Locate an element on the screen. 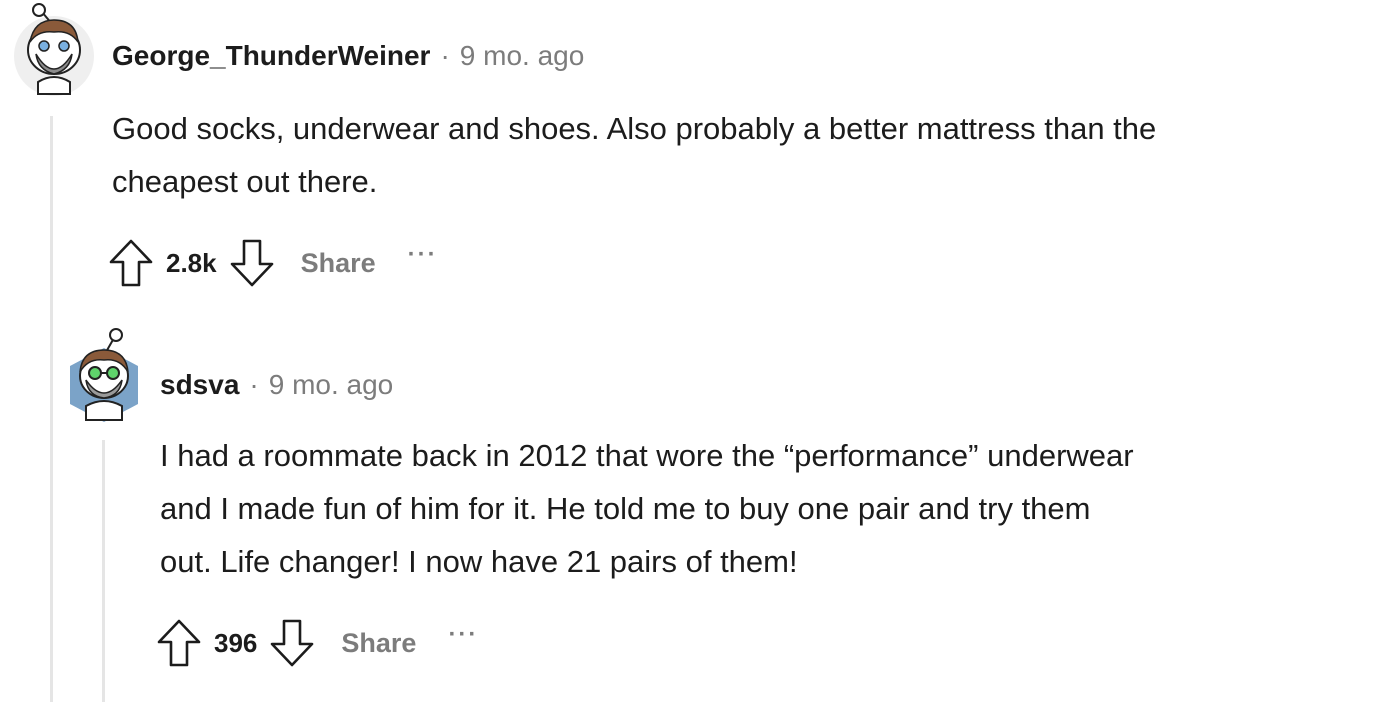  comment-meta: sdsva · 9 mo. ago is located at coordinates (276, 385).